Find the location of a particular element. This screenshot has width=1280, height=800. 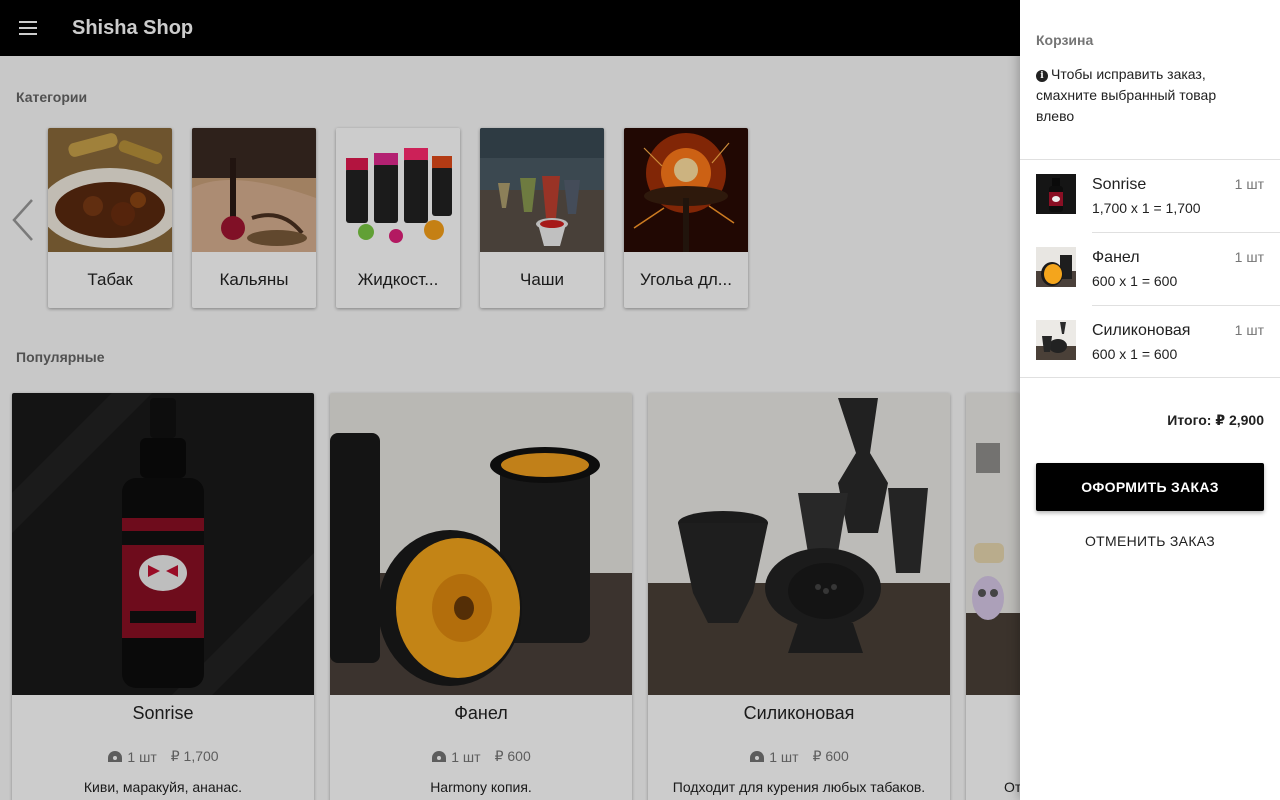

info-icon: i is located at coordinates (1042, 76).